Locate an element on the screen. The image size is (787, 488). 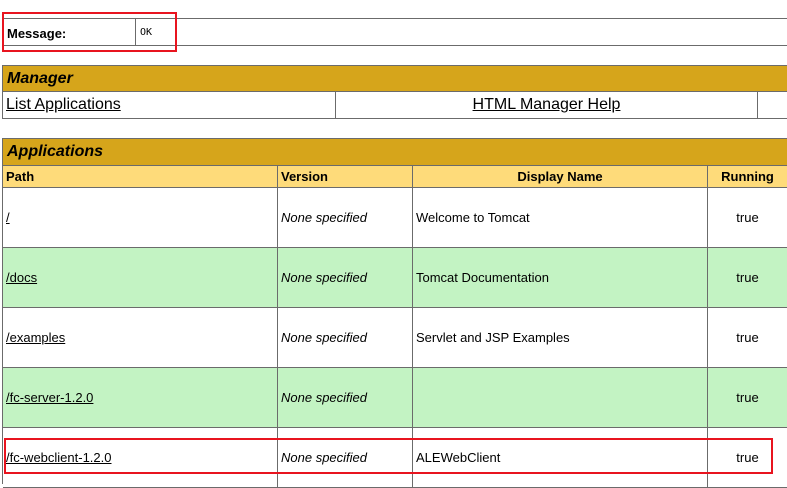
path-cell: /fc-server-1.2.0 is located at coordinates (140, 397).